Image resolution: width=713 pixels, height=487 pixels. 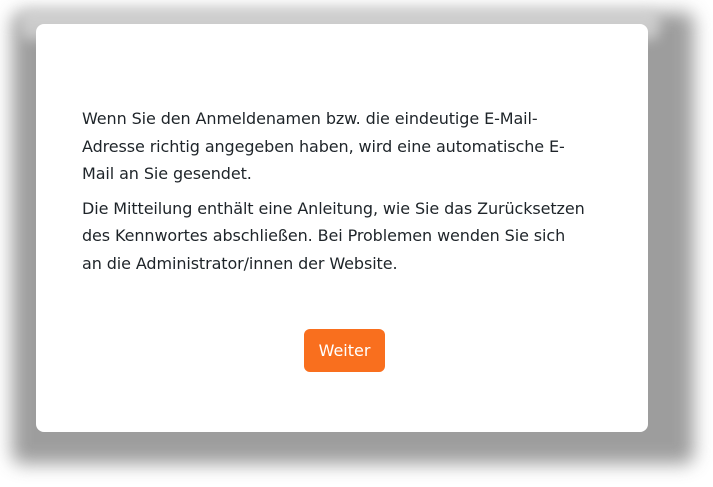 I want to click on button-row: Weiter, so click(x=342, y=350).